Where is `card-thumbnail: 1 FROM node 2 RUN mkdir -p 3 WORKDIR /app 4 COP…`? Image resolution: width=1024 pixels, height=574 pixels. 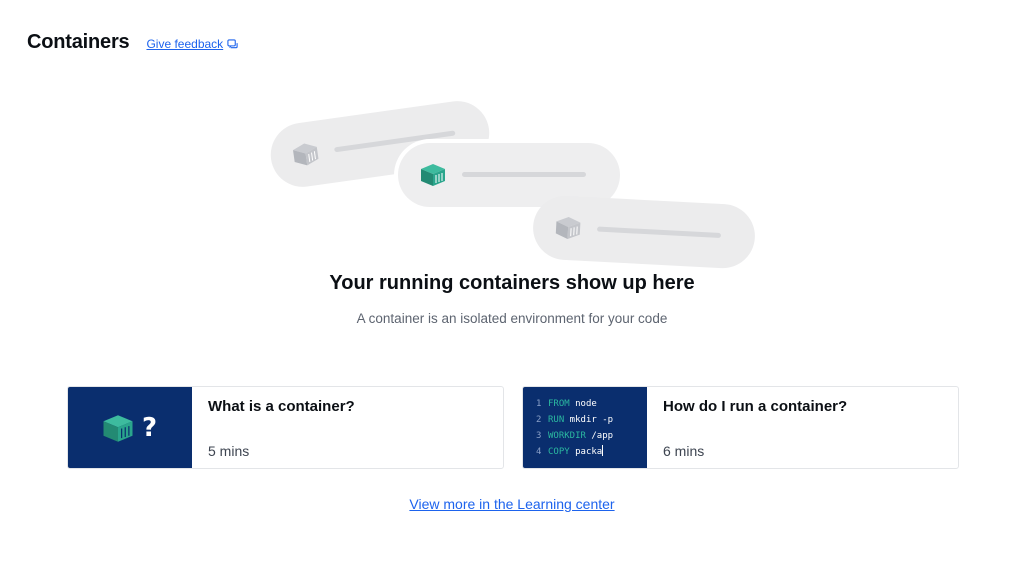
card-thumbnail: 1 FROM node 2 RUN mkdir -p 3 WORKDIR /app 4 COP… is located at coordinates (585, 427).